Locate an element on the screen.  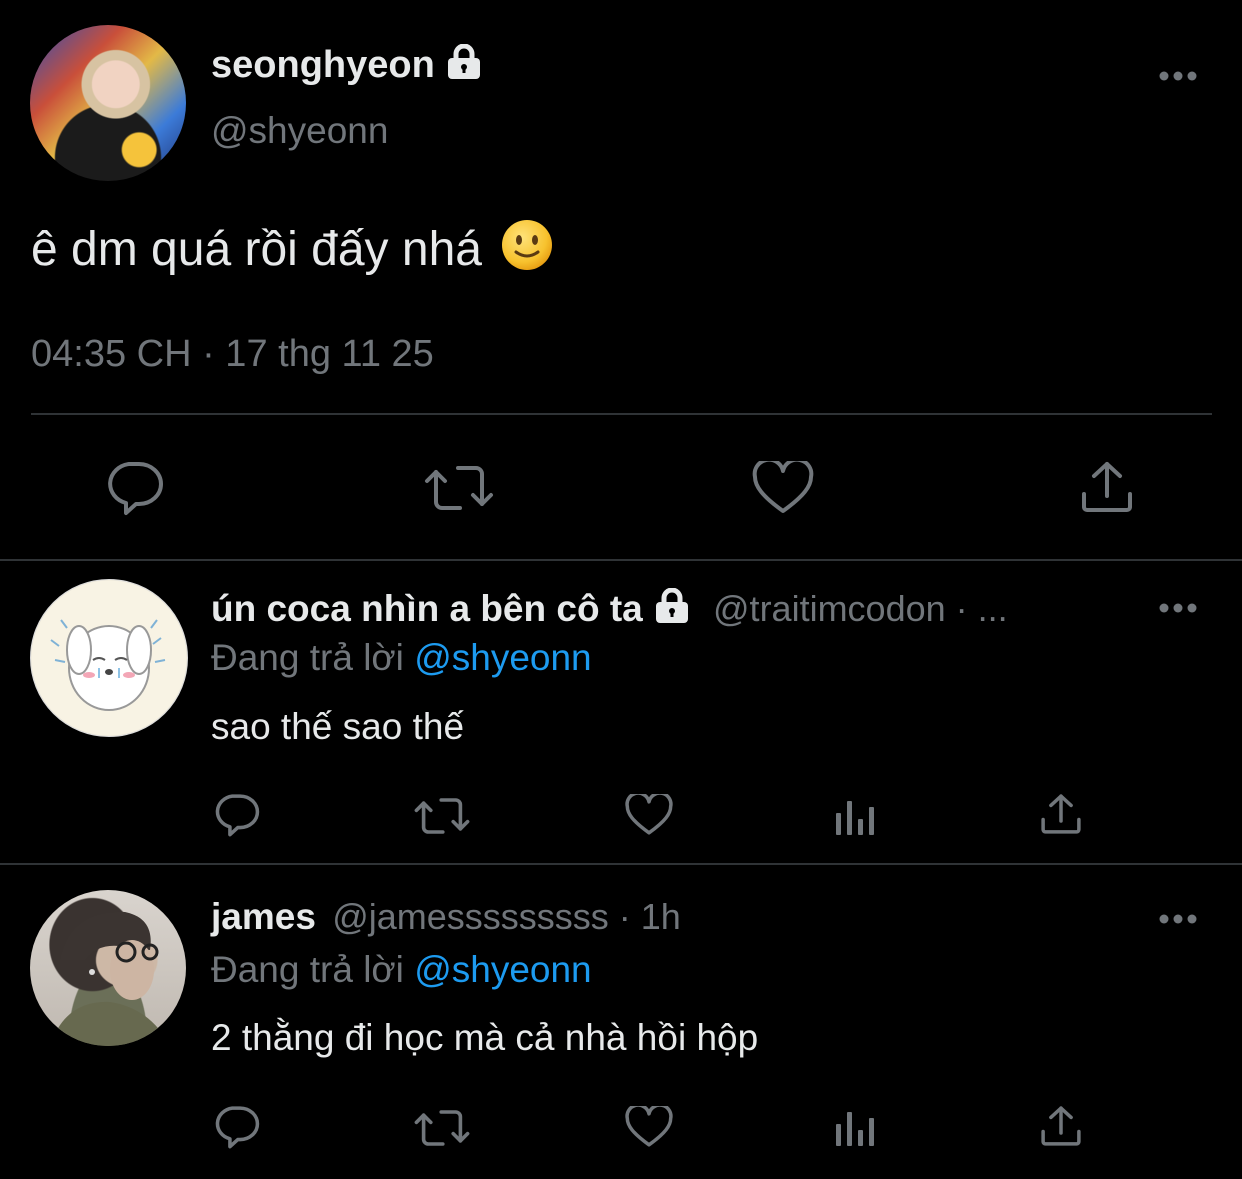
reply-text: 2 thằng đi học mà cả nhà hồi hộp is located at coordinates (485, 1037).